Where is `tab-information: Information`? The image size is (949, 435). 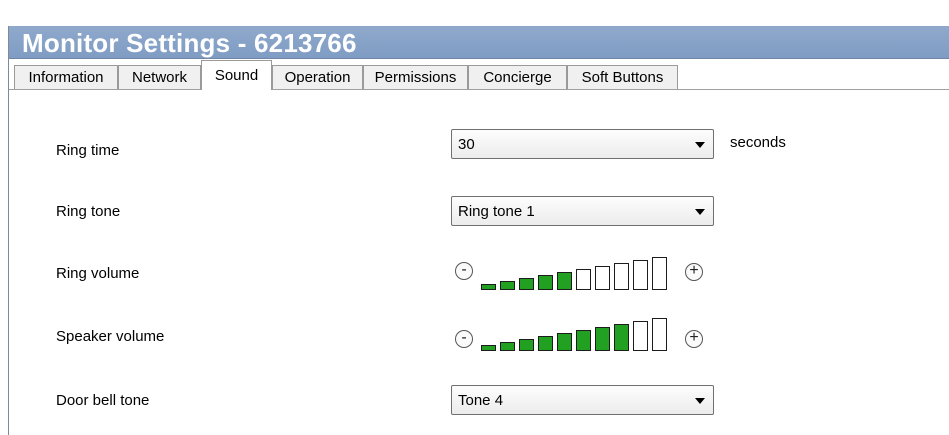
tab-information: Information is located at coordinates (66, 77).